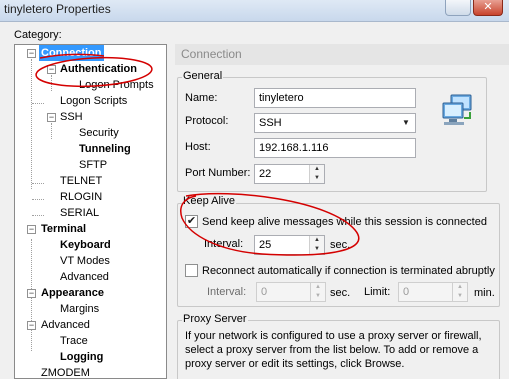 Image resolution: width=509 pixels, height=379 pixels. What do you see at coordinates (98, 69) in the screenshot?
I see `tree-item-authentication: Authentication` at bounding box center [98, 69].